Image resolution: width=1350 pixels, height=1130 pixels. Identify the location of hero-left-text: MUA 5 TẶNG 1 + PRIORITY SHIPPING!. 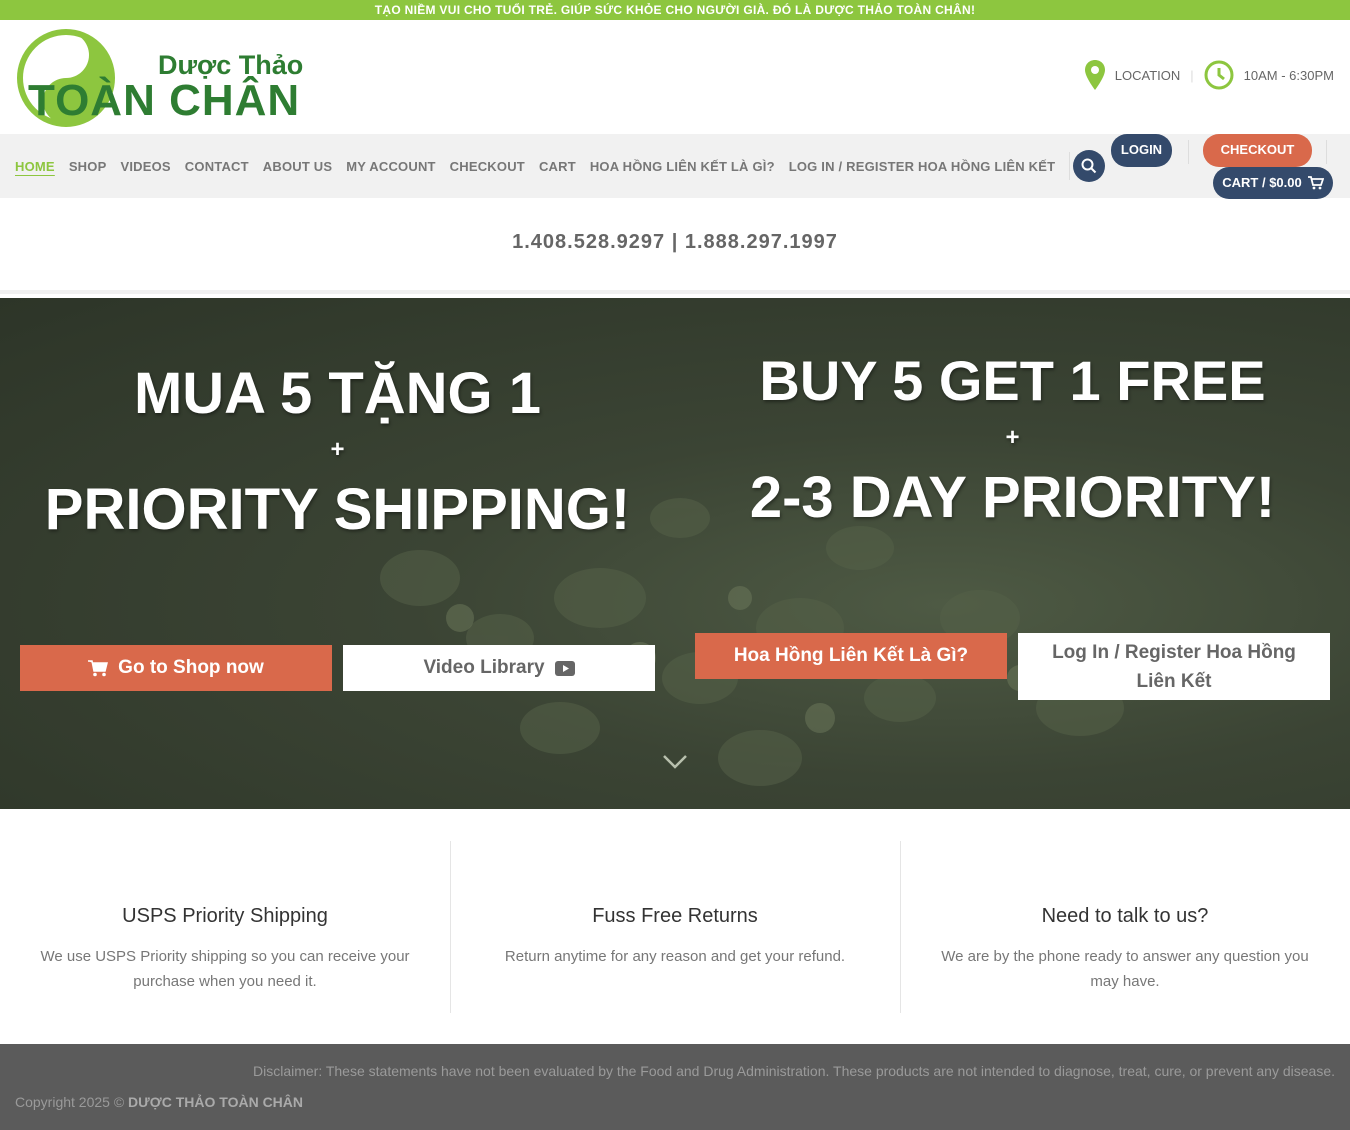
(337, 451).